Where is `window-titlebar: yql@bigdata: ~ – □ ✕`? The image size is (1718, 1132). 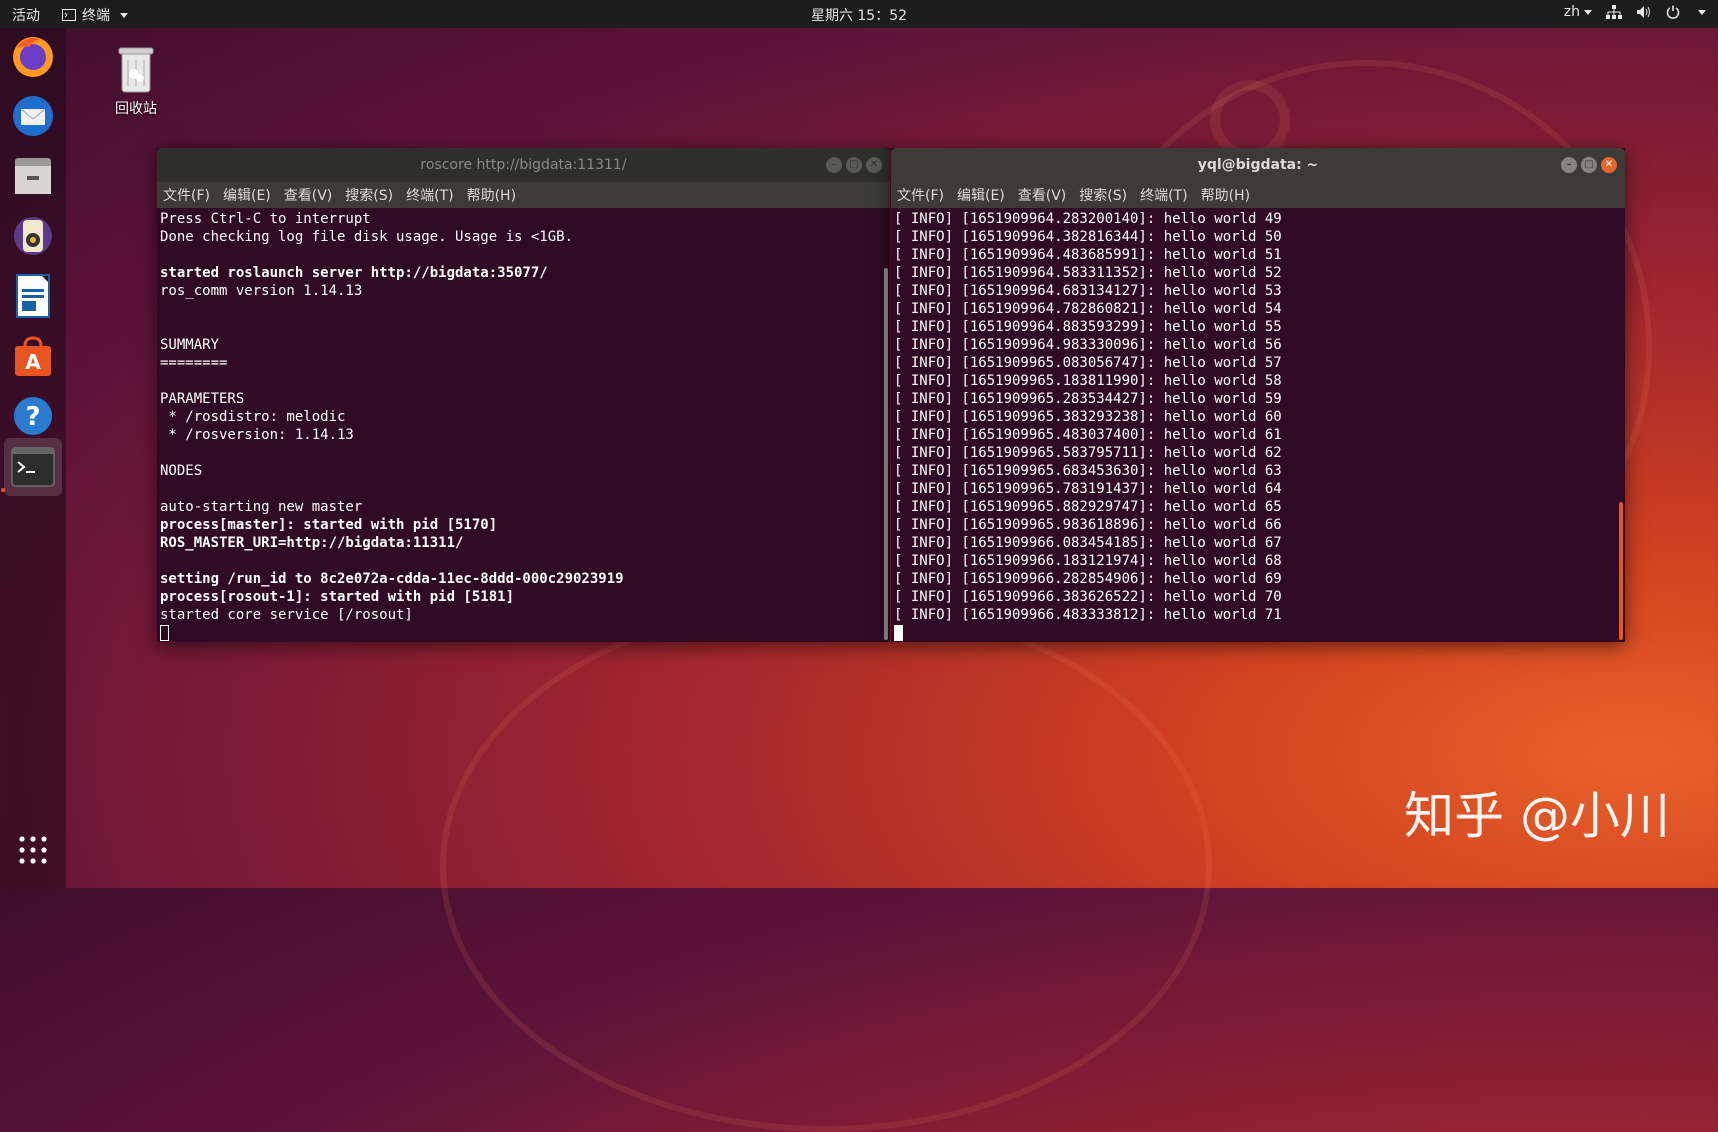
window-titlebar: yql@bigdata: ~ – □ ✕ is located at coordinates (1258, 165).